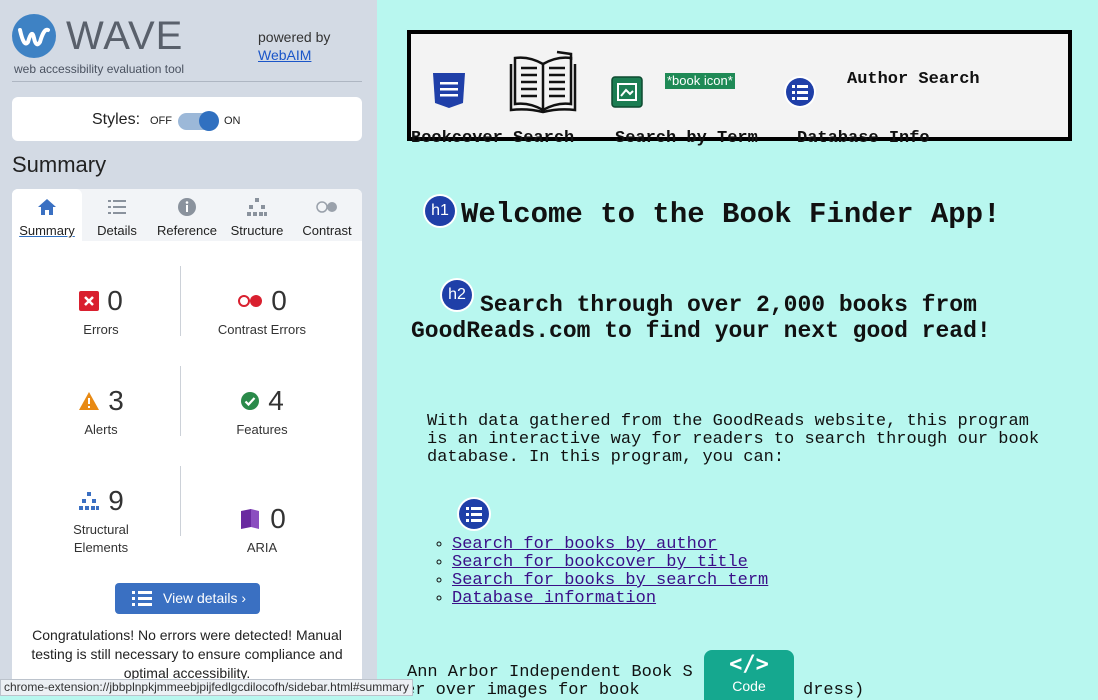 The height and width of the screenshot is (700, 1098). I want to click on wave-tagline: web accessibility evaluation tool, so click(99, 69).